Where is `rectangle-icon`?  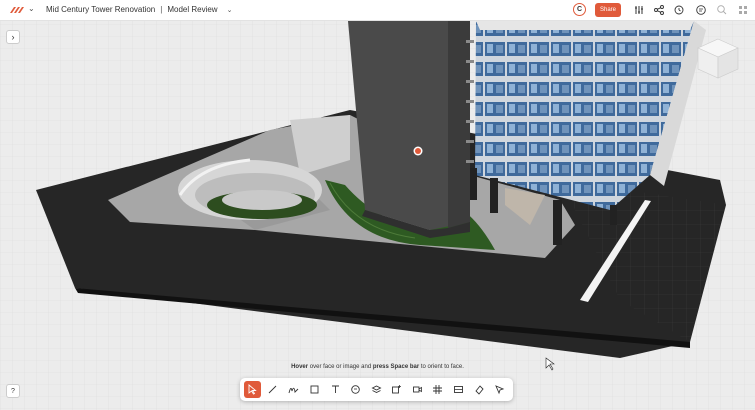
rectangle-icon is located at coordinates (314, 389).